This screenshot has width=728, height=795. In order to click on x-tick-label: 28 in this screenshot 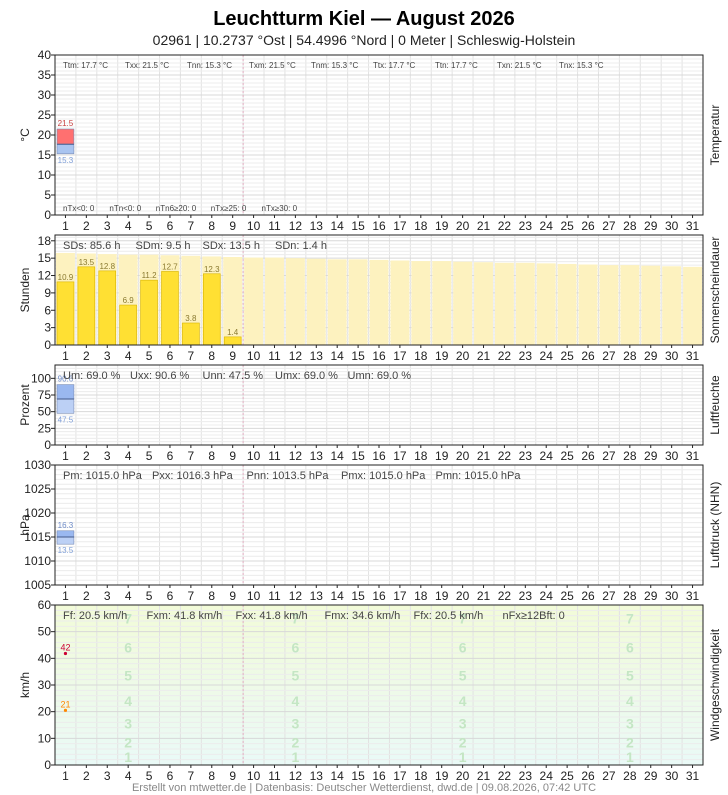, I will do `click(630, 596)`.